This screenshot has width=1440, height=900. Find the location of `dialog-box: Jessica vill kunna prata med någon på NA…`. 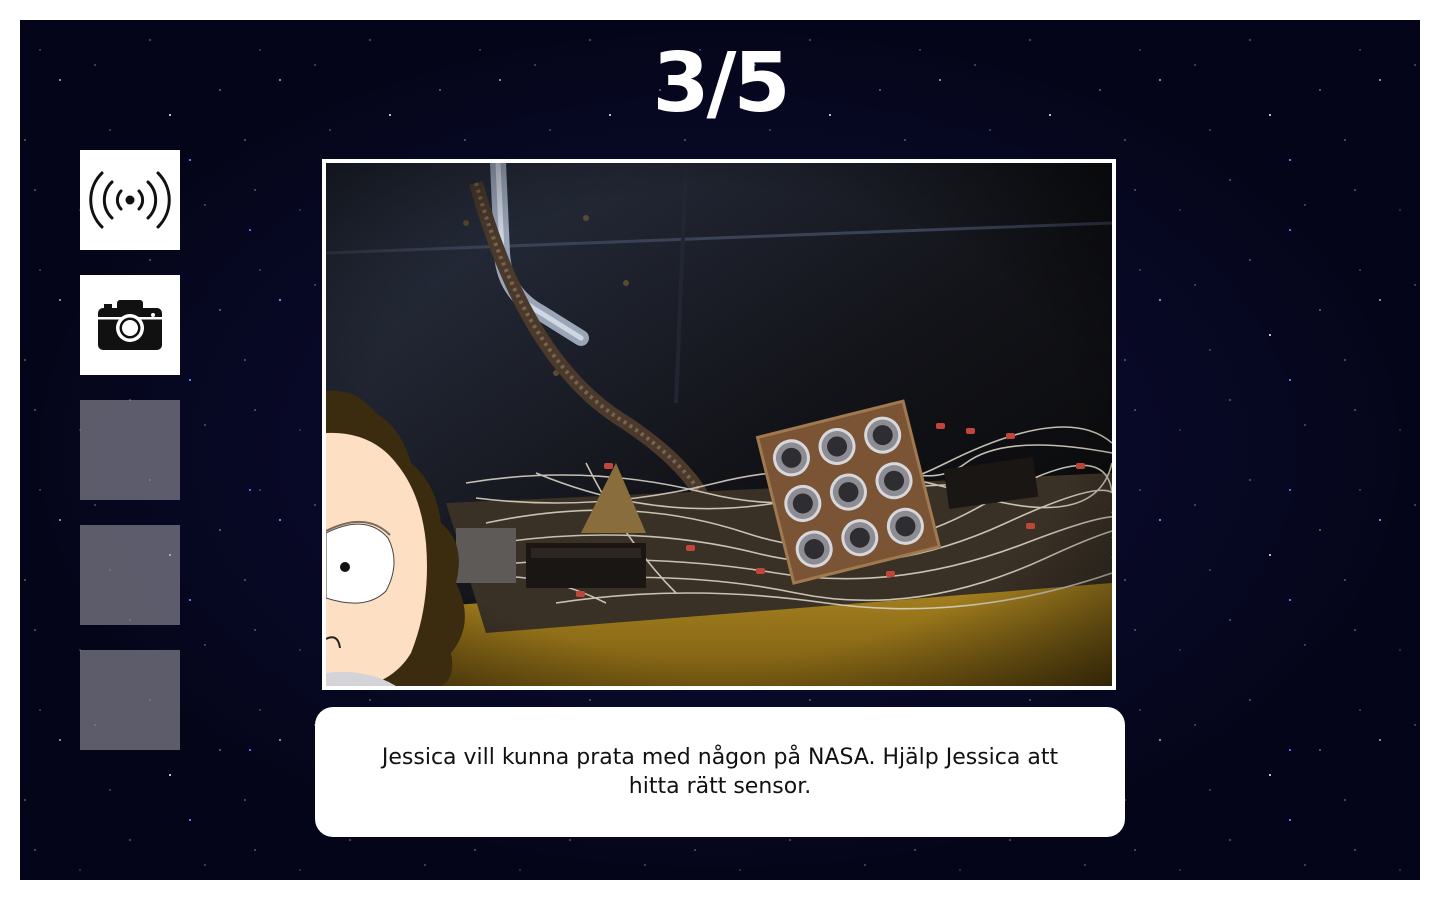

dialog-box: Jessica vill kunna prata med någon på NA… is located at coordinates (720, 772).